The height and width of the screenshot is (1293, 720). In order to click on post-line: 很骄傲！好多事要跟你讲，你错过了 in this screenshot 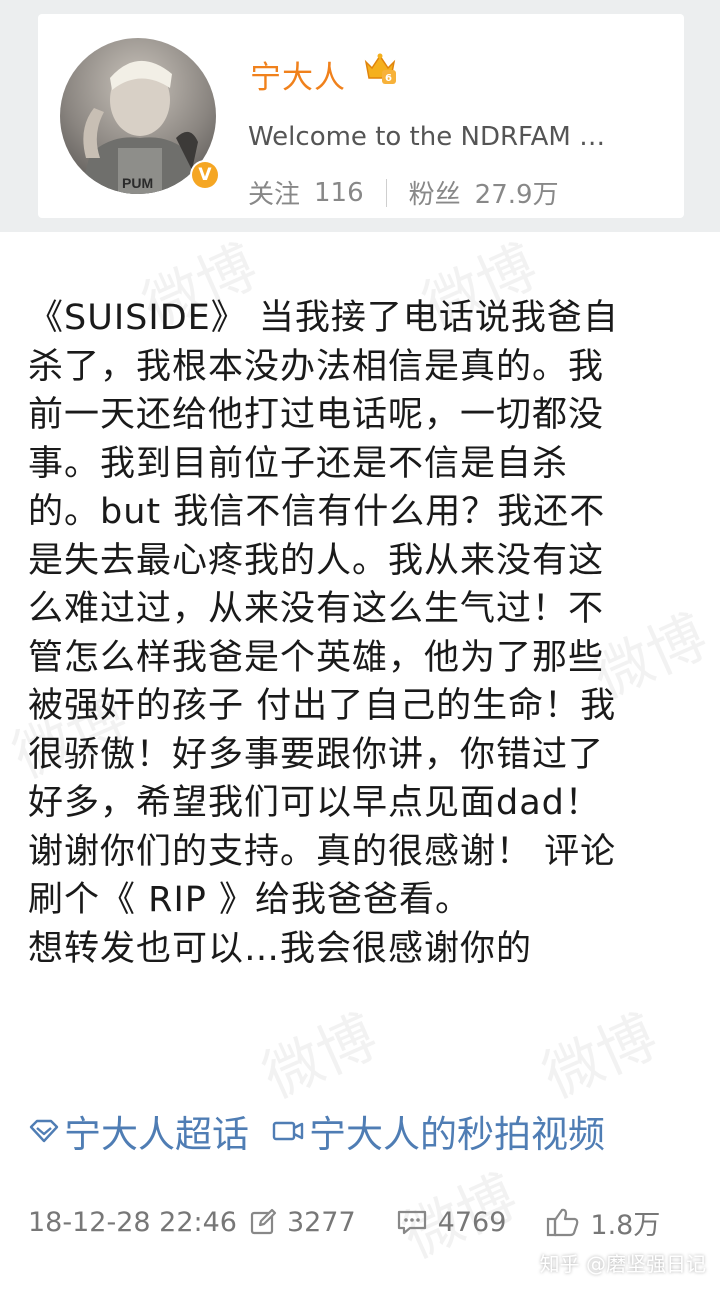, I will do `click(316, 754)`.